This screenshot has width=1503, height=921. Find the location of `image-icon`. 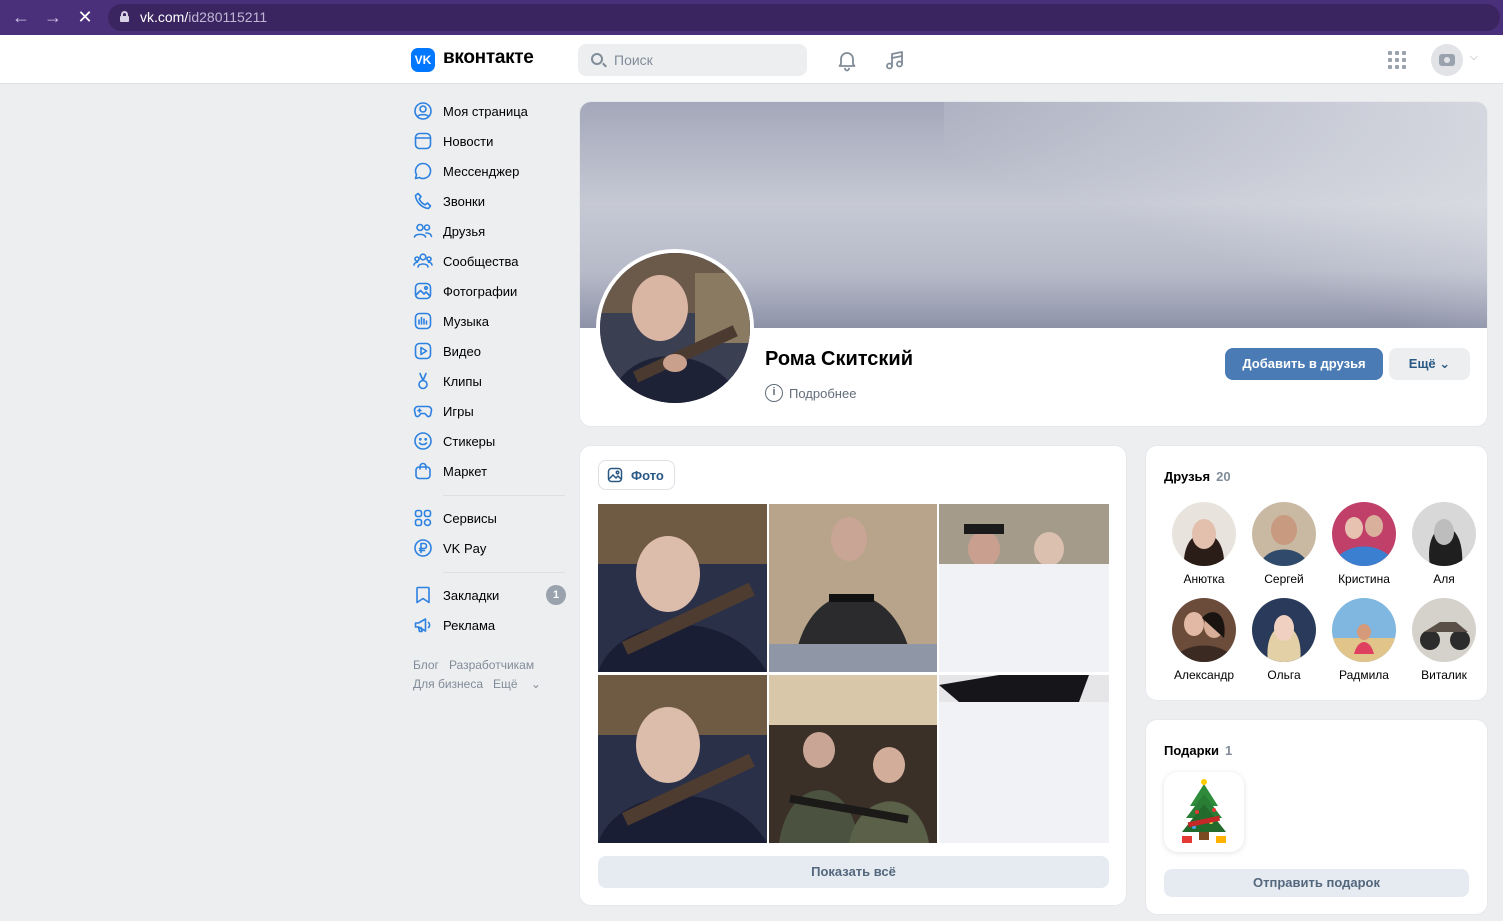

image-icon is located at coordinates (615, 475).